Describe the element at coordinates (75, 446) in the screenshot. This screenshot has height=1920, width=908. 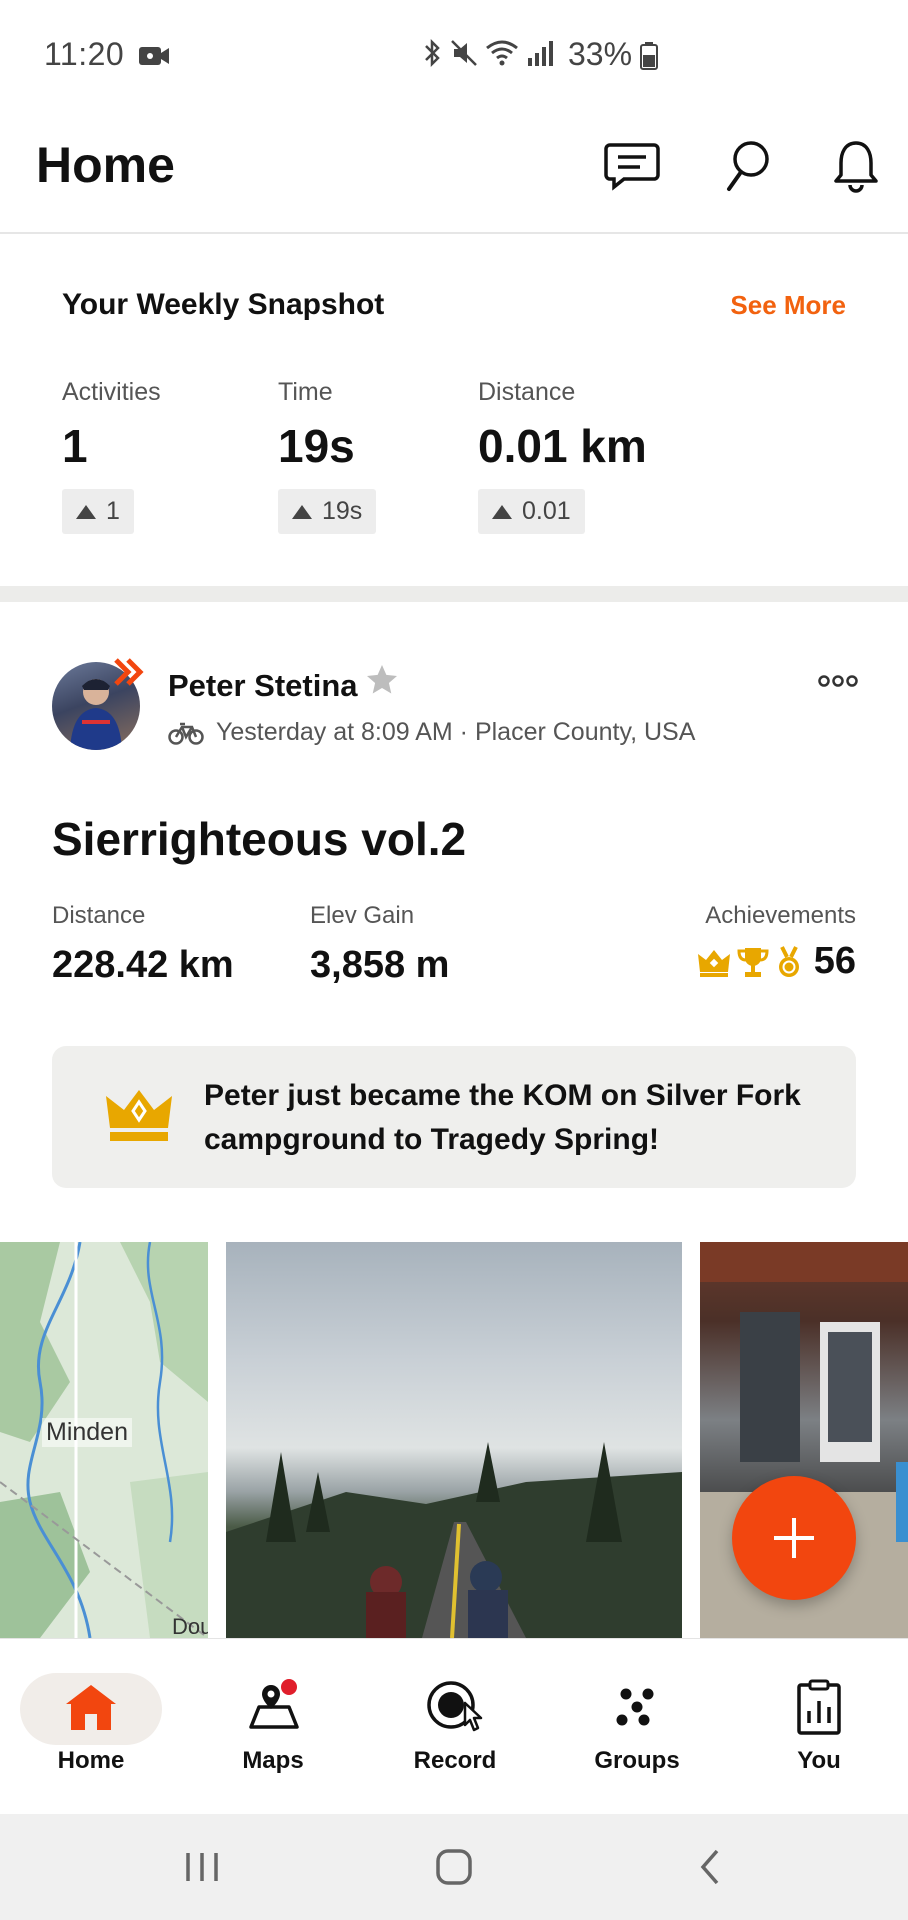
I see `stat-value: 1` at that location.